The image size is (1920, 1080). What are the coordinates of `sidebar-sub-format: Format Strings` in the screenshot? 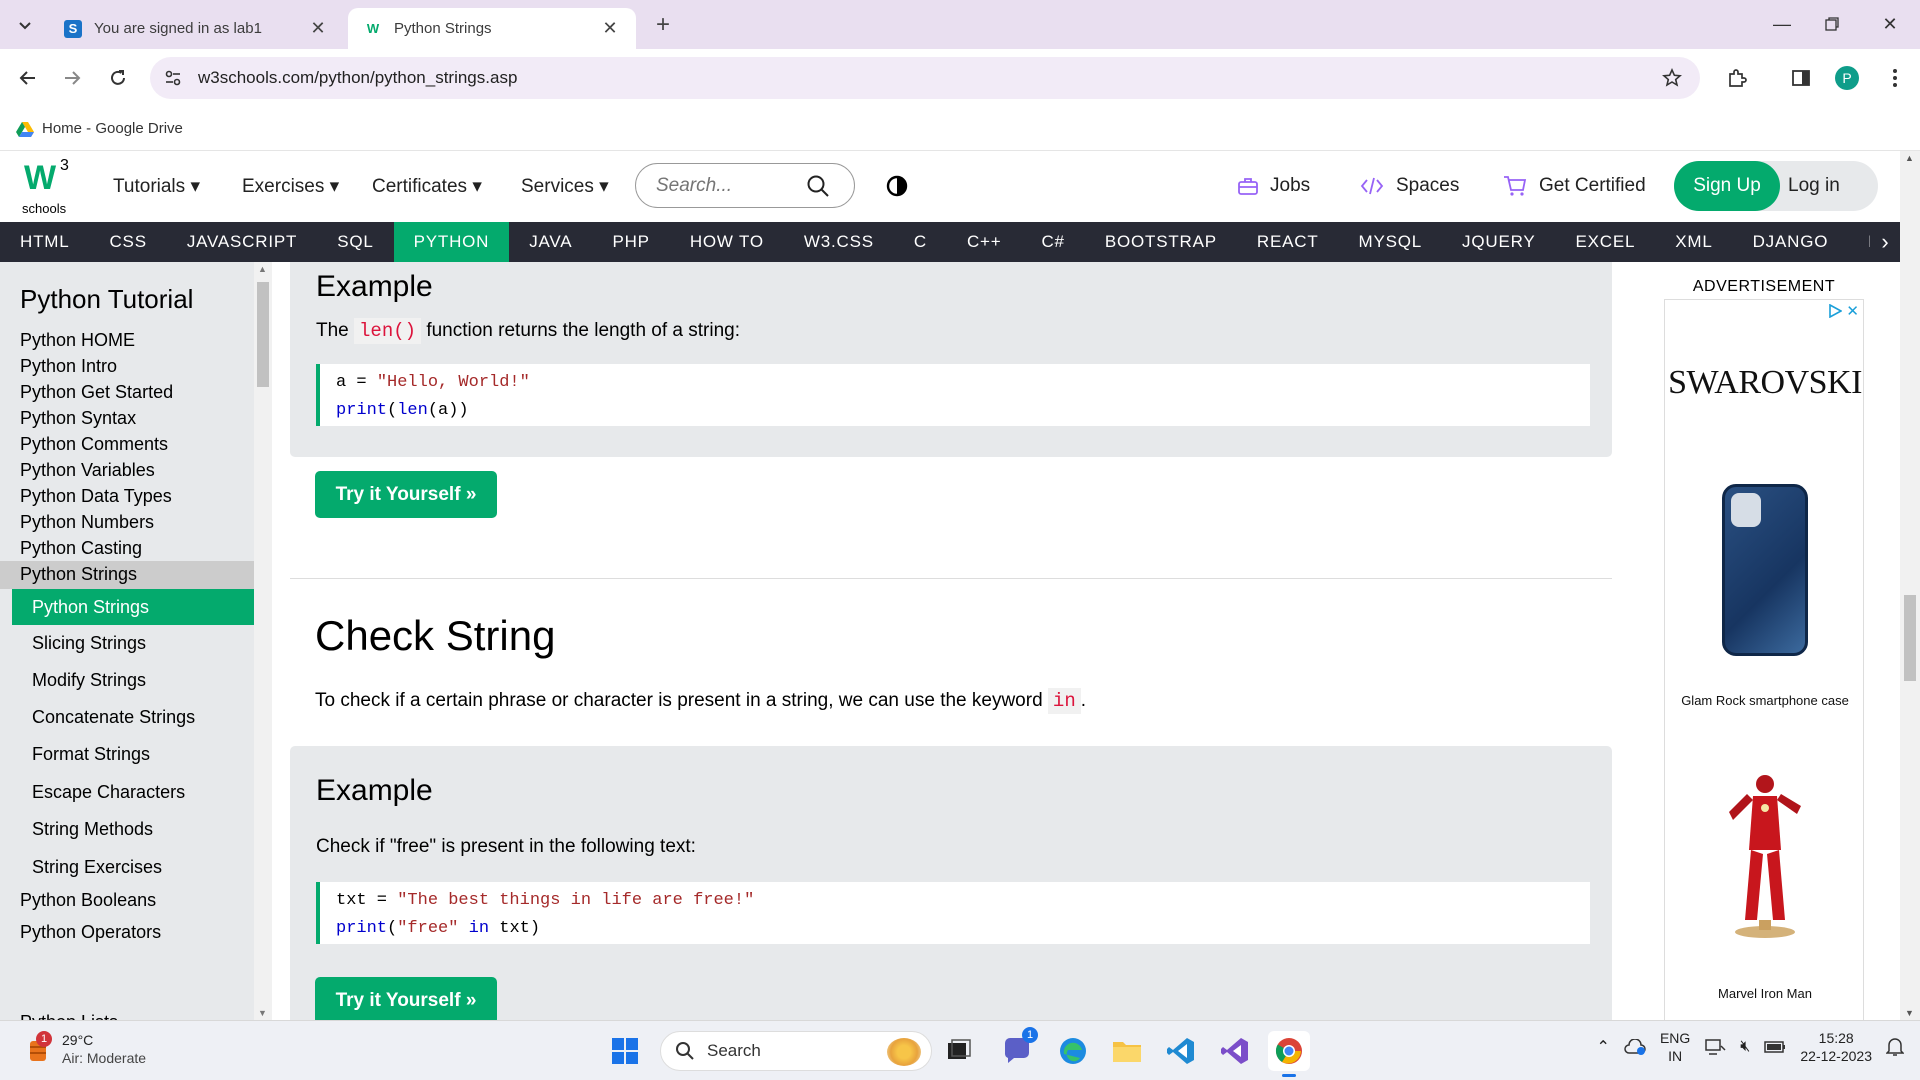 It's located at (133, 751).